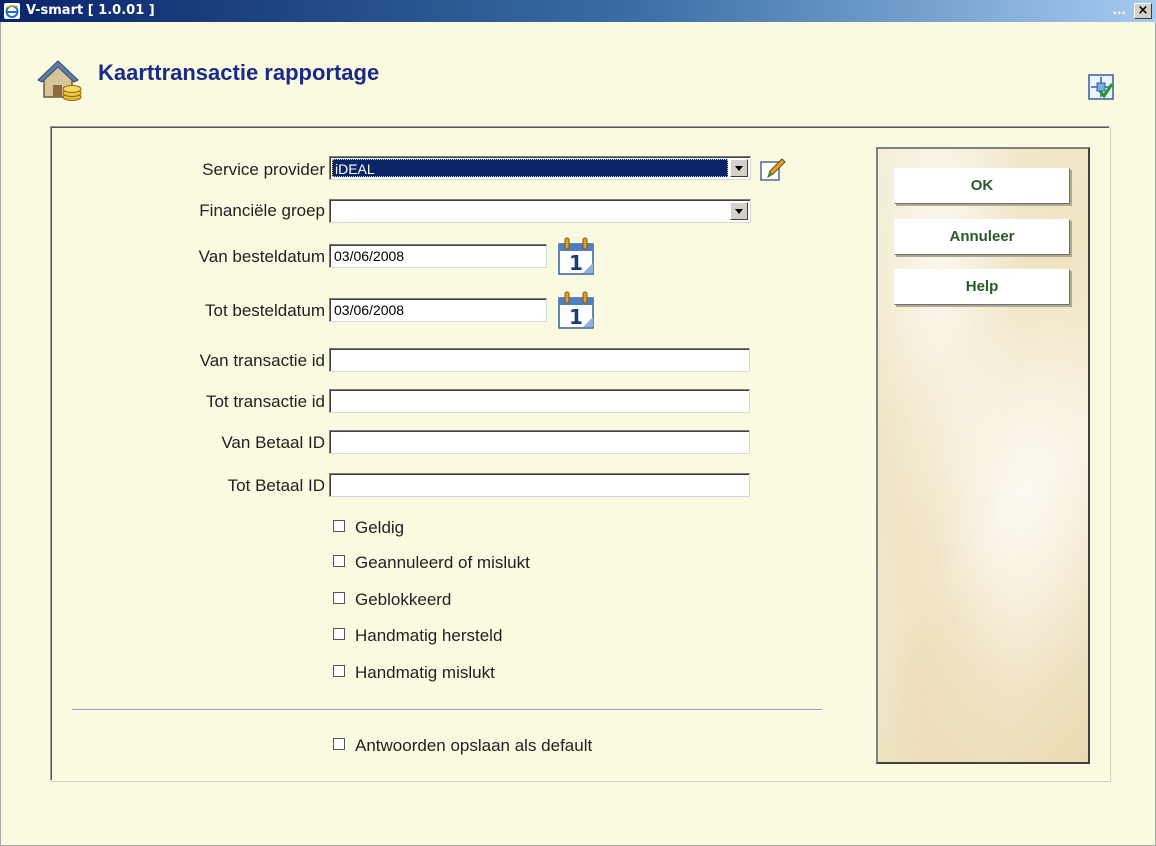  I want to click on checkbox-handmatig-hersteld: Handmatig hersteld, so click(417, 637).